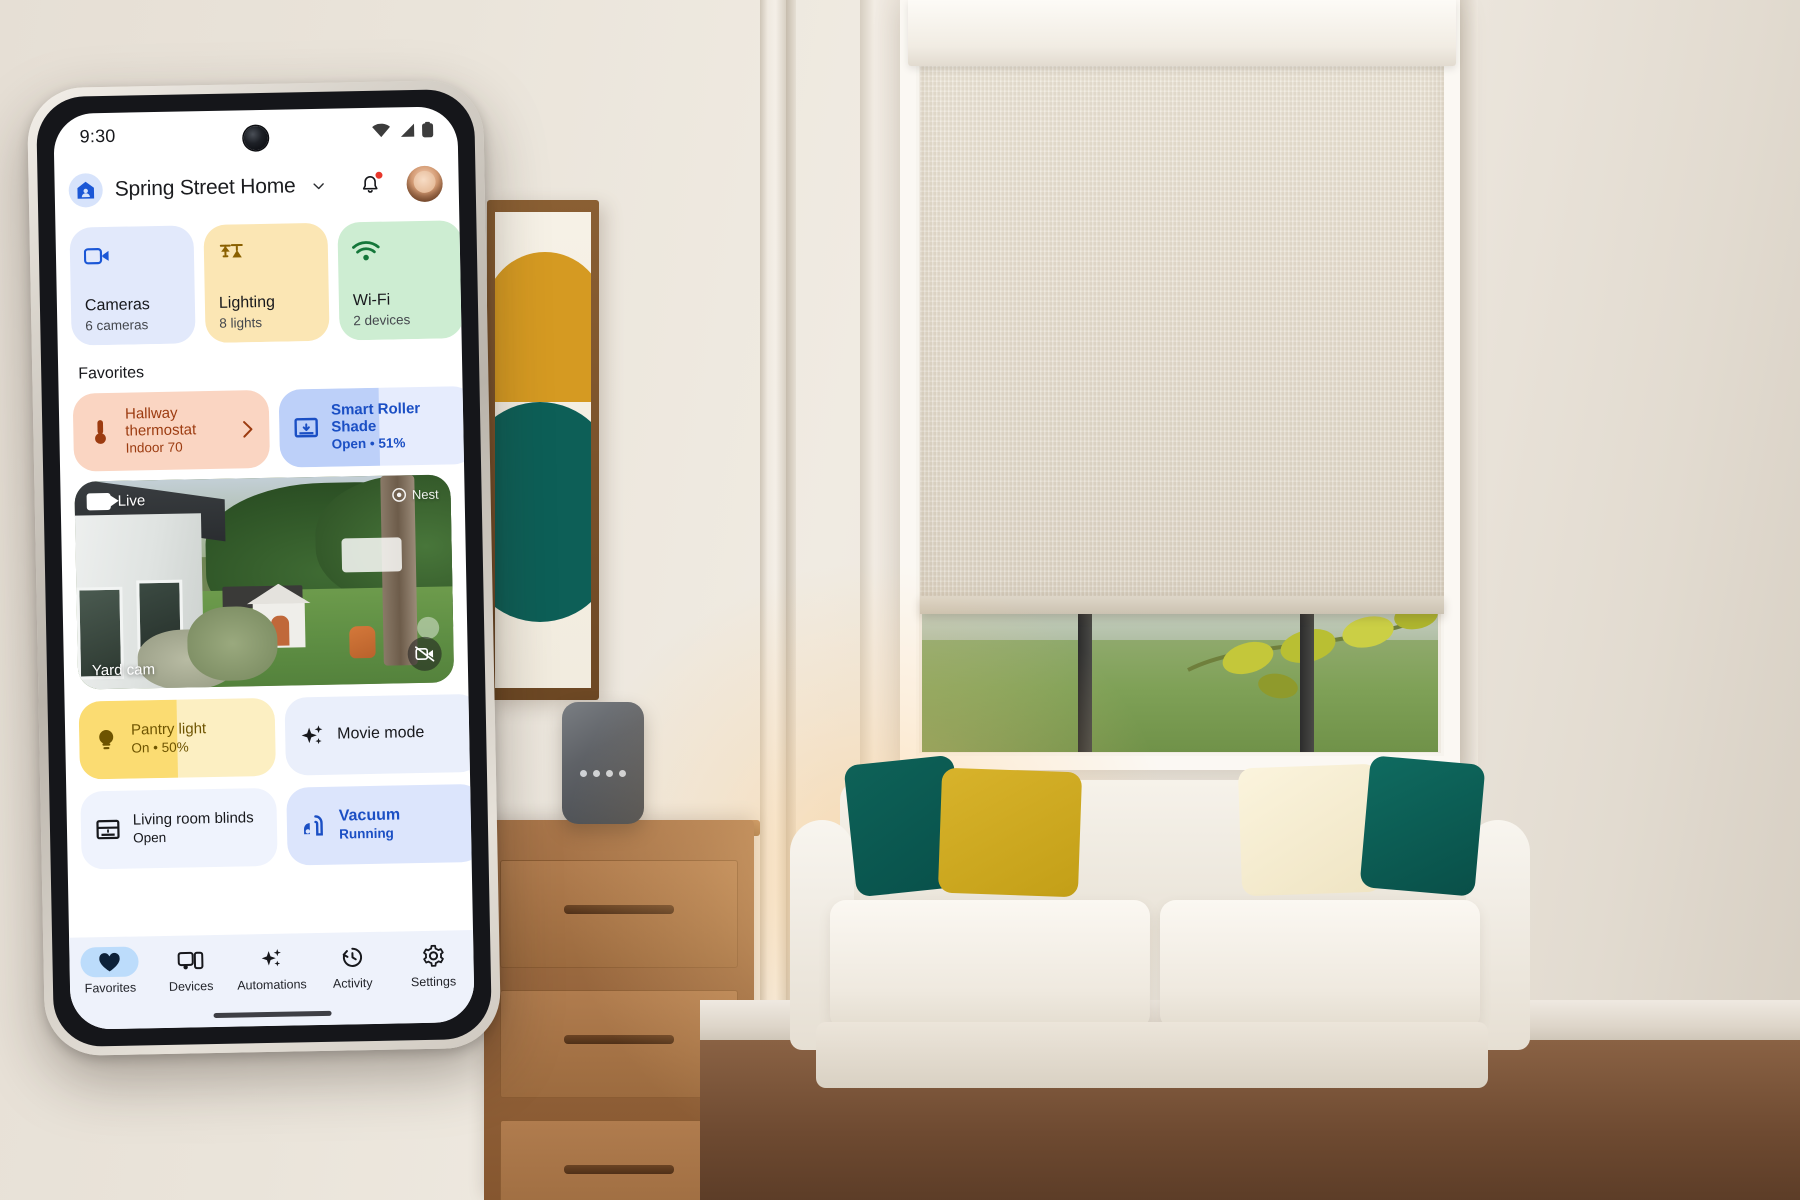 This screenshot has width=1800, height=1200. I want to click on sofa-base, so click(1152, 1055).